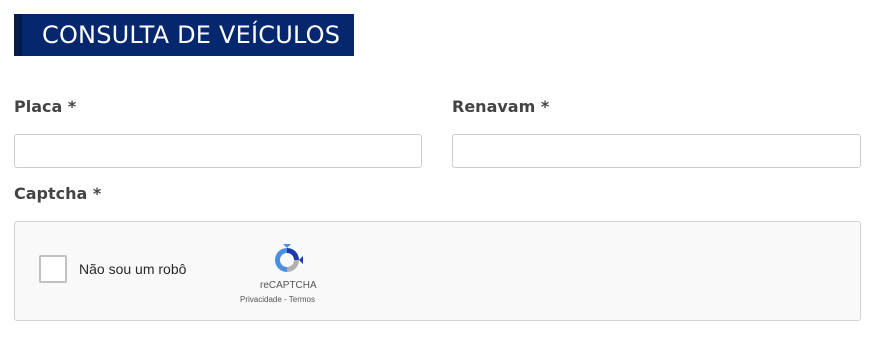 This screenshot has height=350, width=878. Describe the element at coordinates (53, 269) in the screenshot. I see `recaptcha-checkbox` at that location.